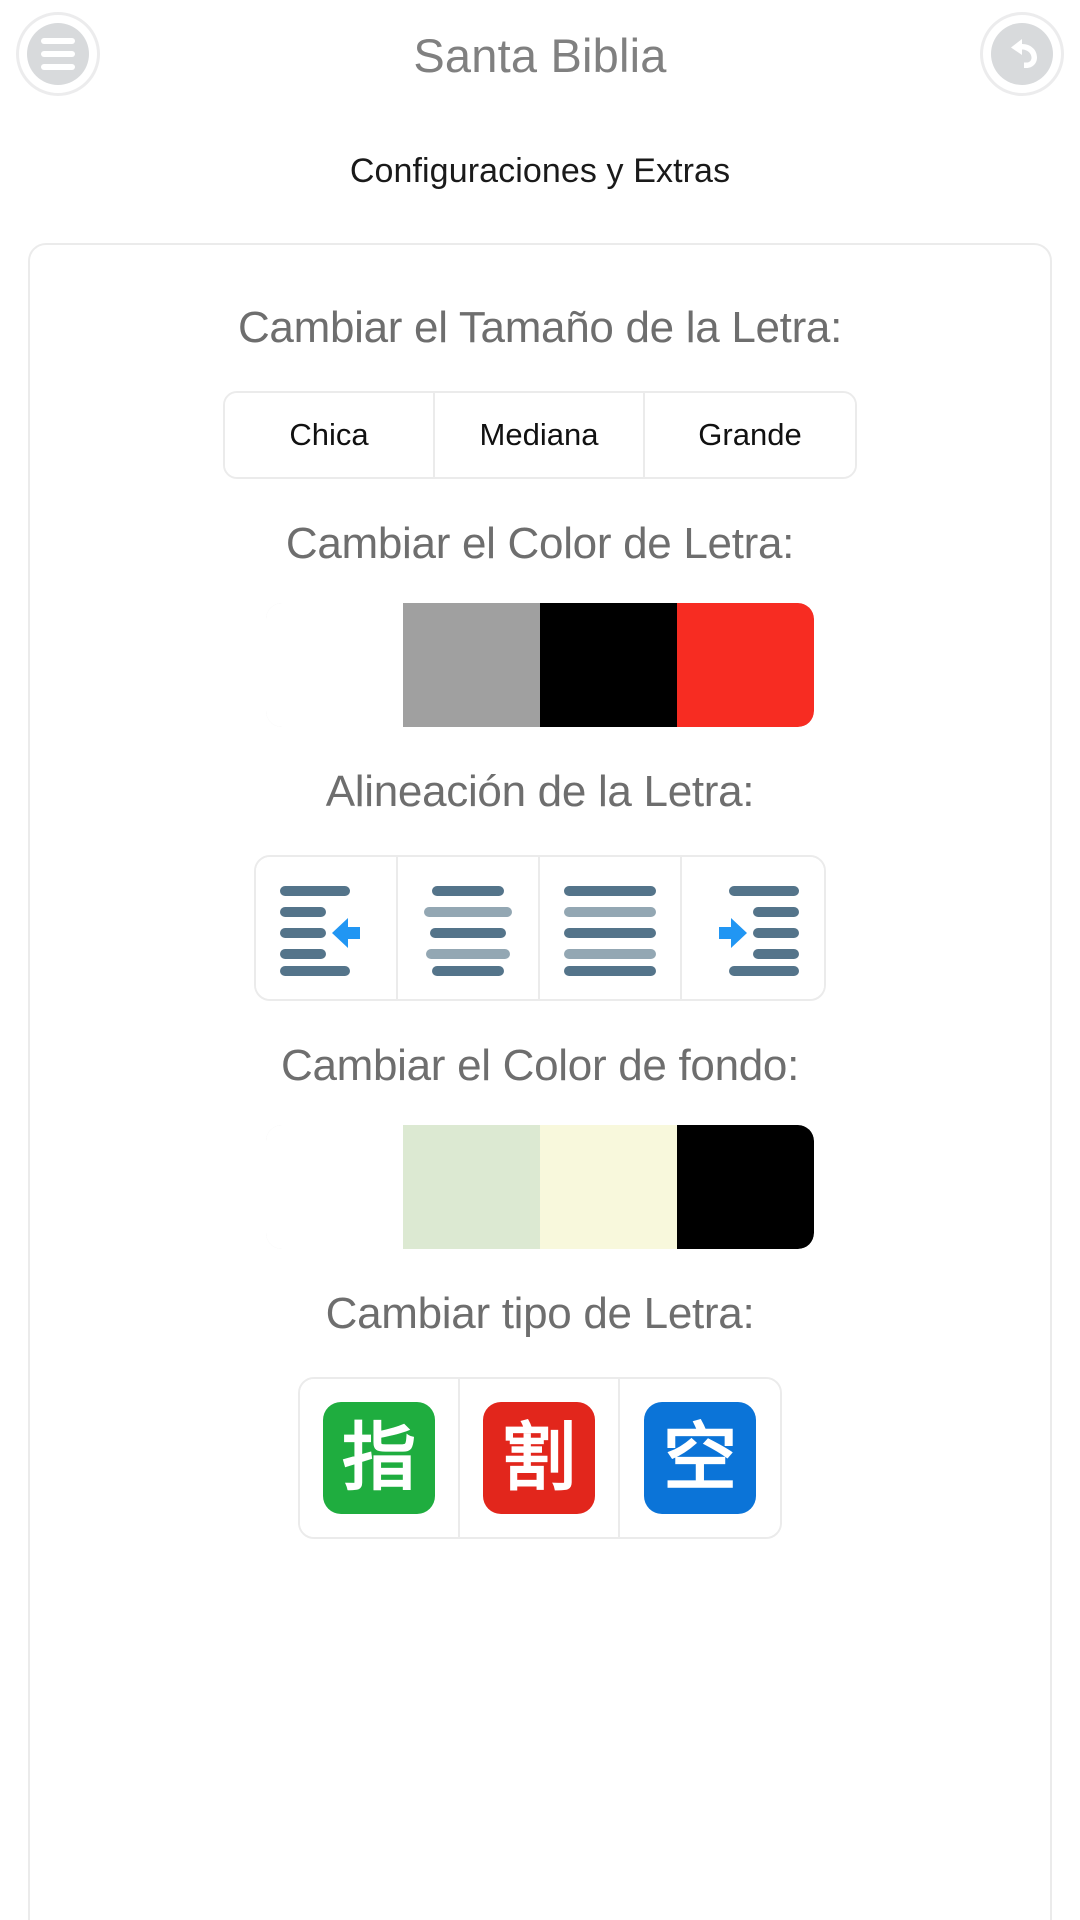 The width and height of the screenshot is (1080, 1920). I want to click on font-size-control: Chica Mediana Grande, so click(540, 435).